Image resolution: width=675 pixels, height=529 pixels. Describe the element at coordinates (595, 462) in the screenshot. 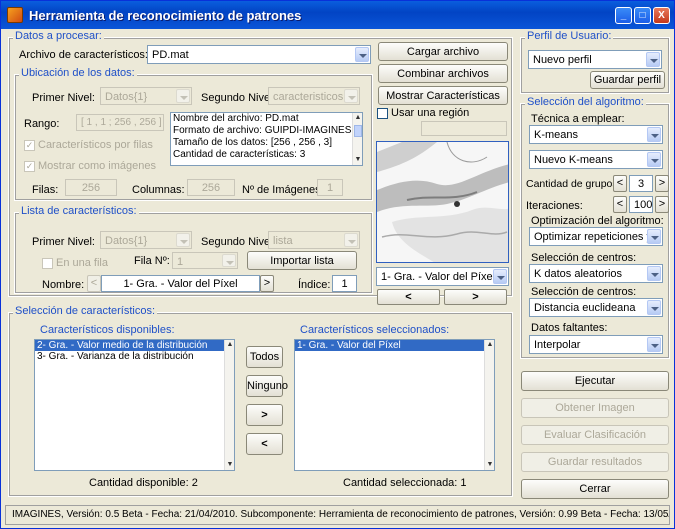

I see `guardar-resultados-button: Guardar resultados` at that location.